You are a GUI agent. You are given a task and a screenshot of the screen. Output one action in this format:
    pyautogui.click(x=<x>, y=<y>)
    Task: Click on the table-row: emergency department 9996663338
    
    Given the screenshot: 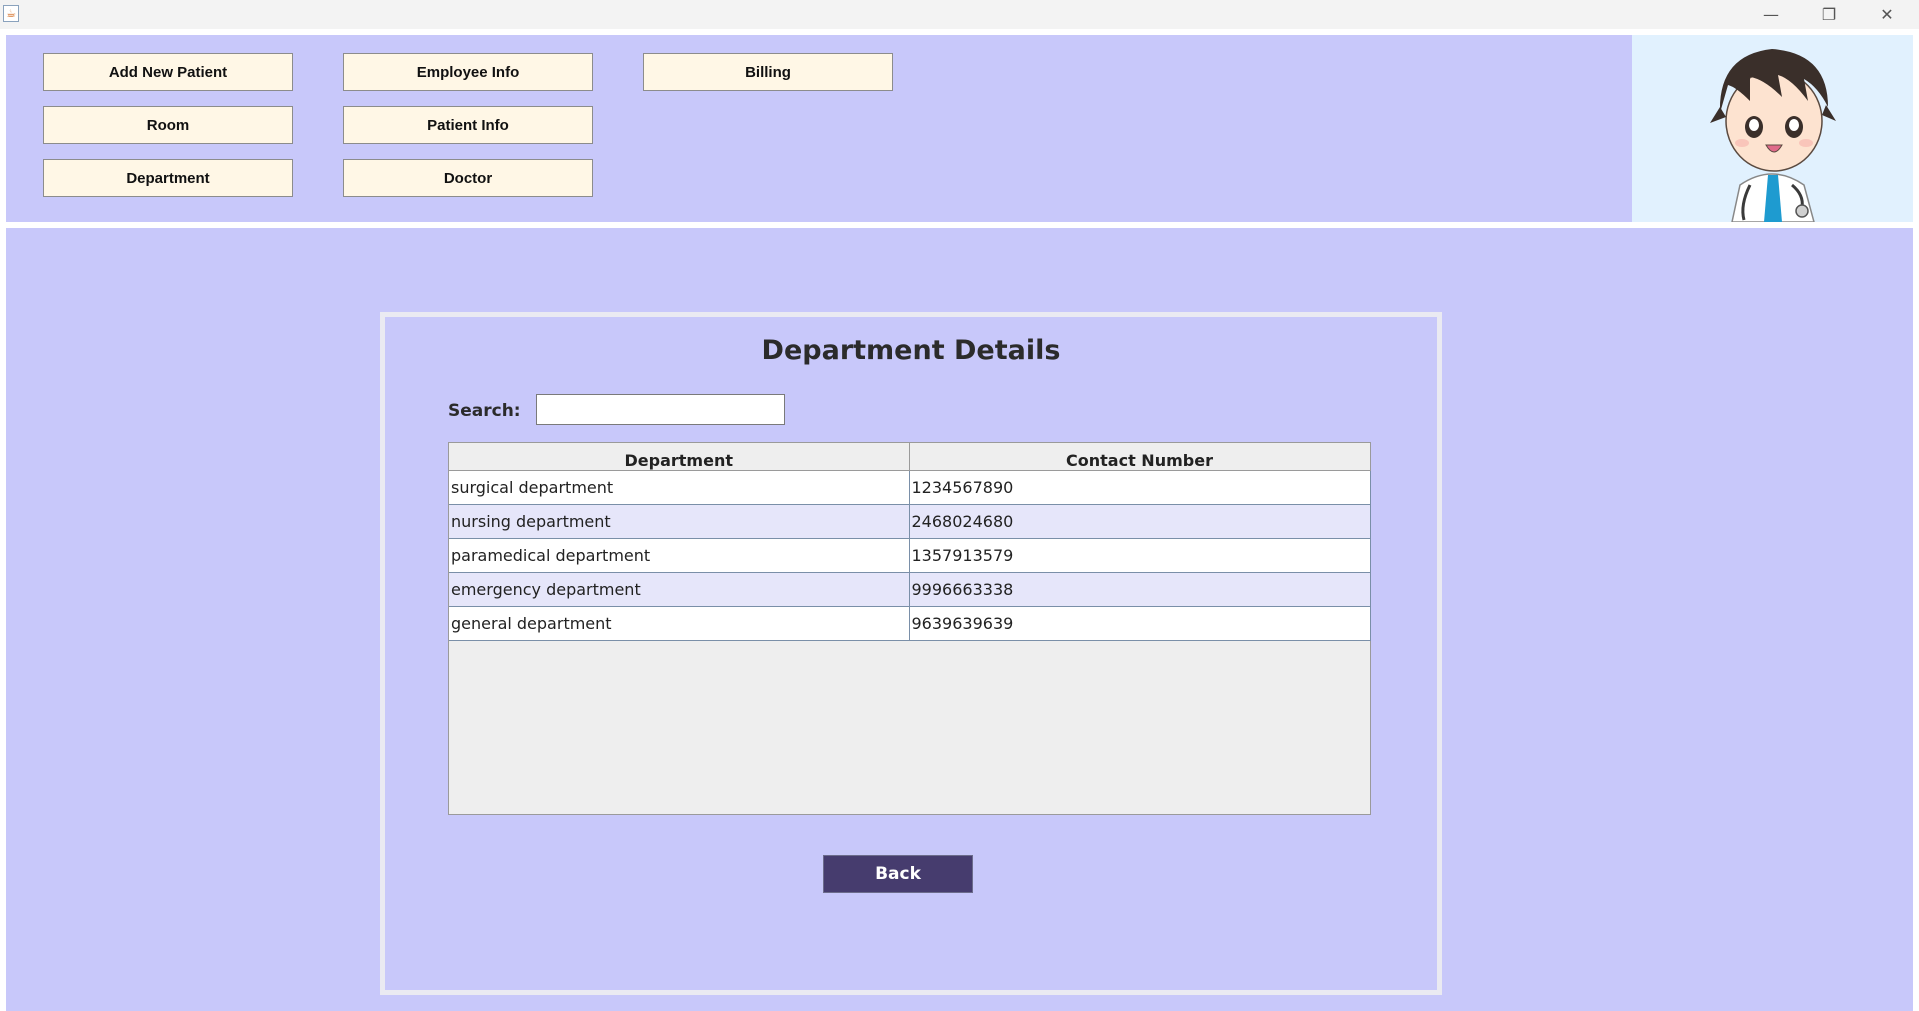 What is the action you would take?
    pyautogui.click(x=910, y=589)
    